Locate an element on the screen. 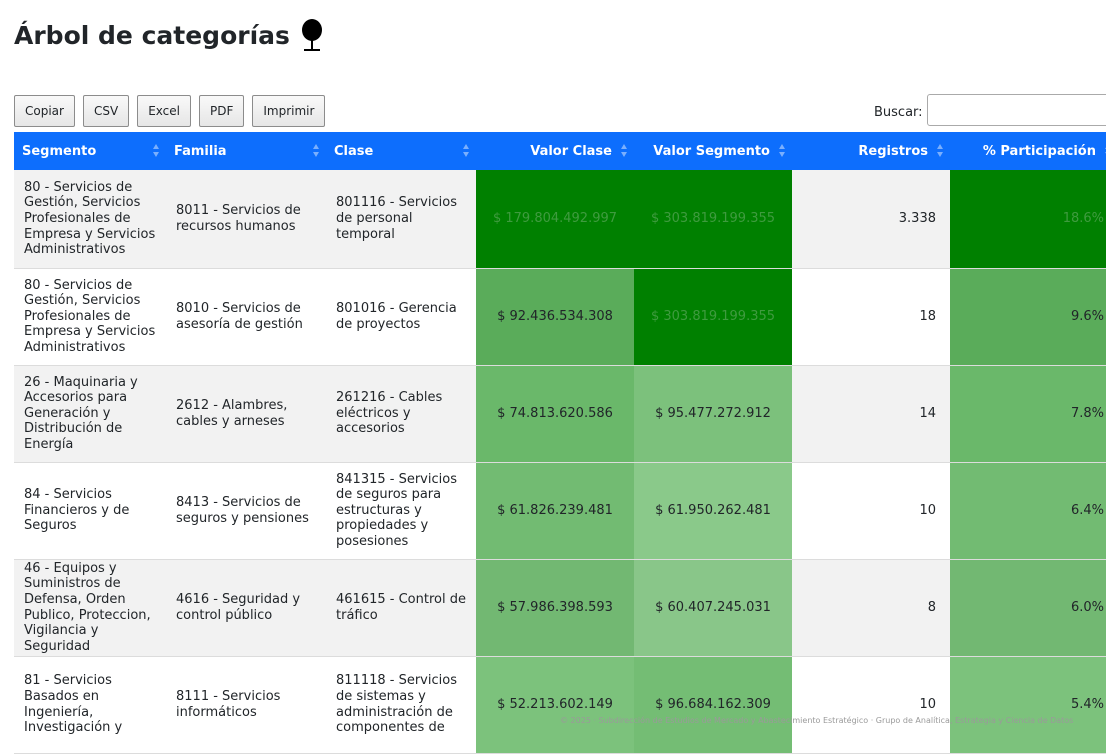  tree-icon is located at coordinates (311, 35).